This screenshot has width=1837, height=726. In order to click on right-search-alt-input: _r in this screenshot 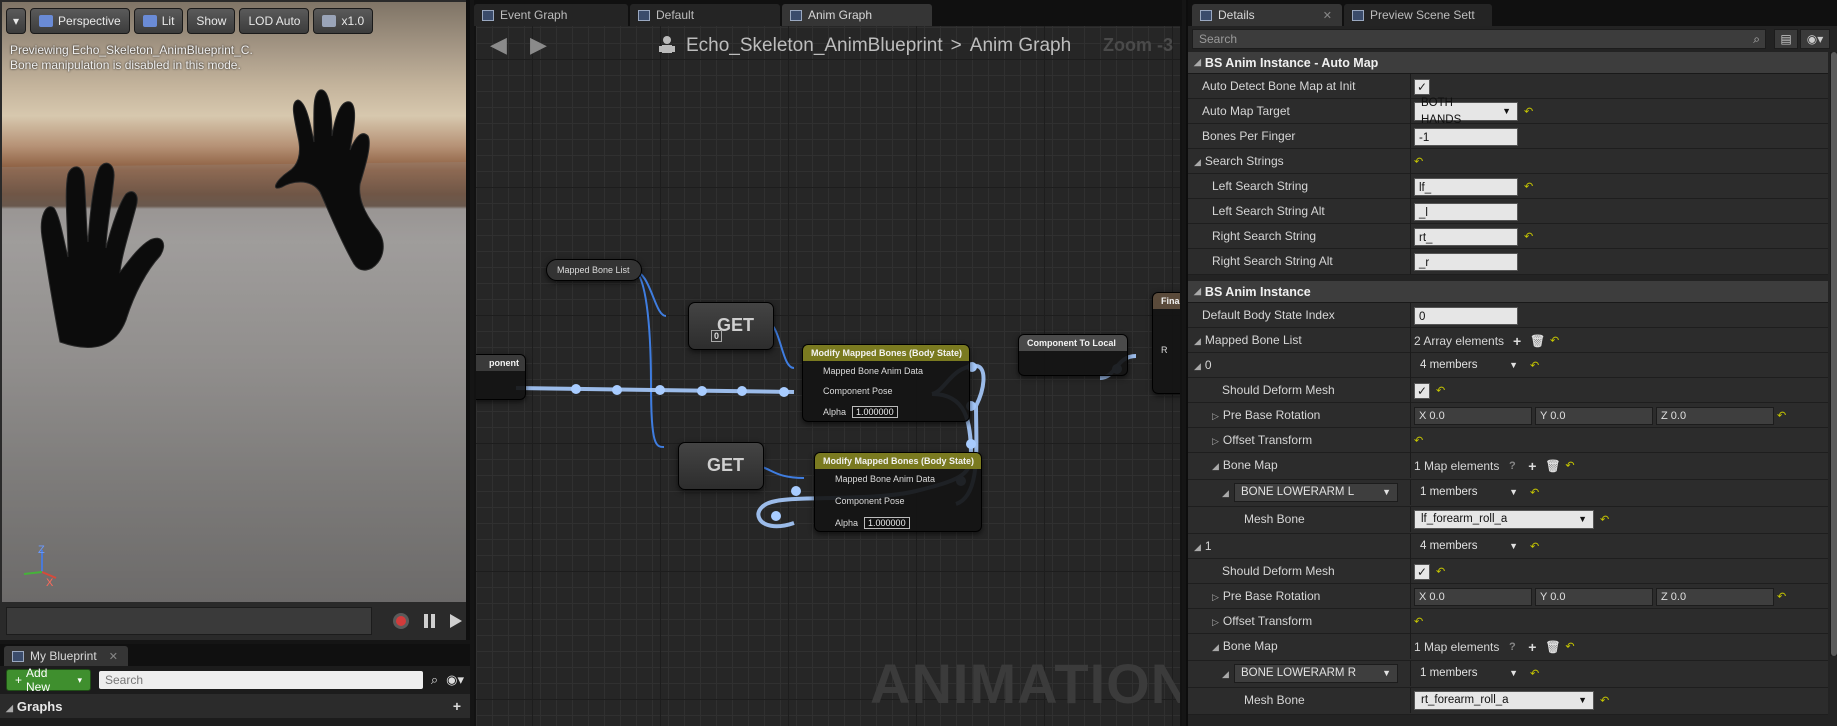, I will do `click(1466, 261)`.